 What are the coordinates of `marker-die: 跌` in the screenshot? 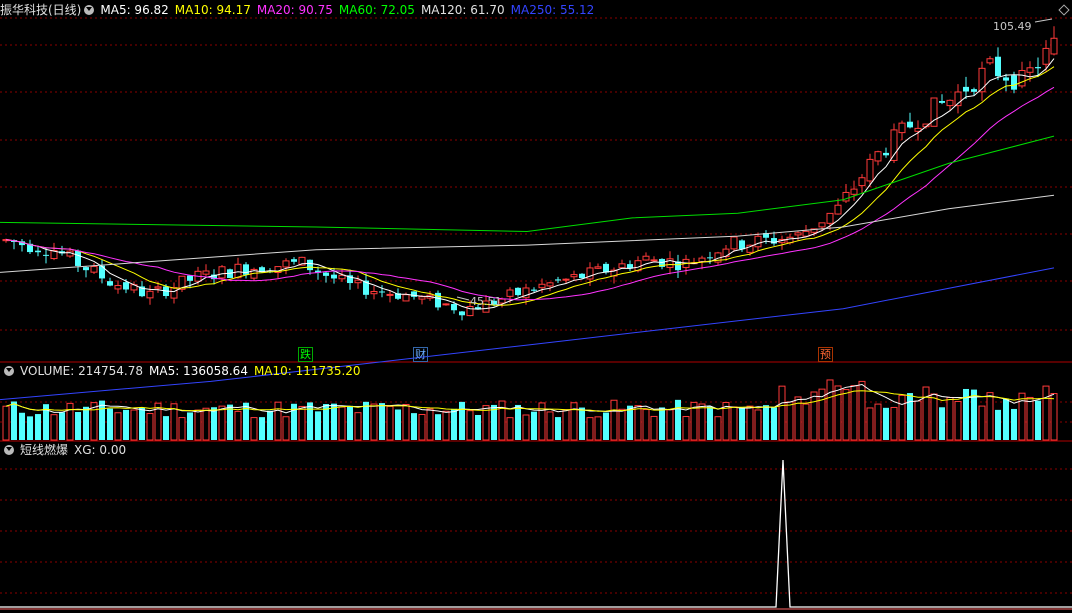 It's located at (305, 354).